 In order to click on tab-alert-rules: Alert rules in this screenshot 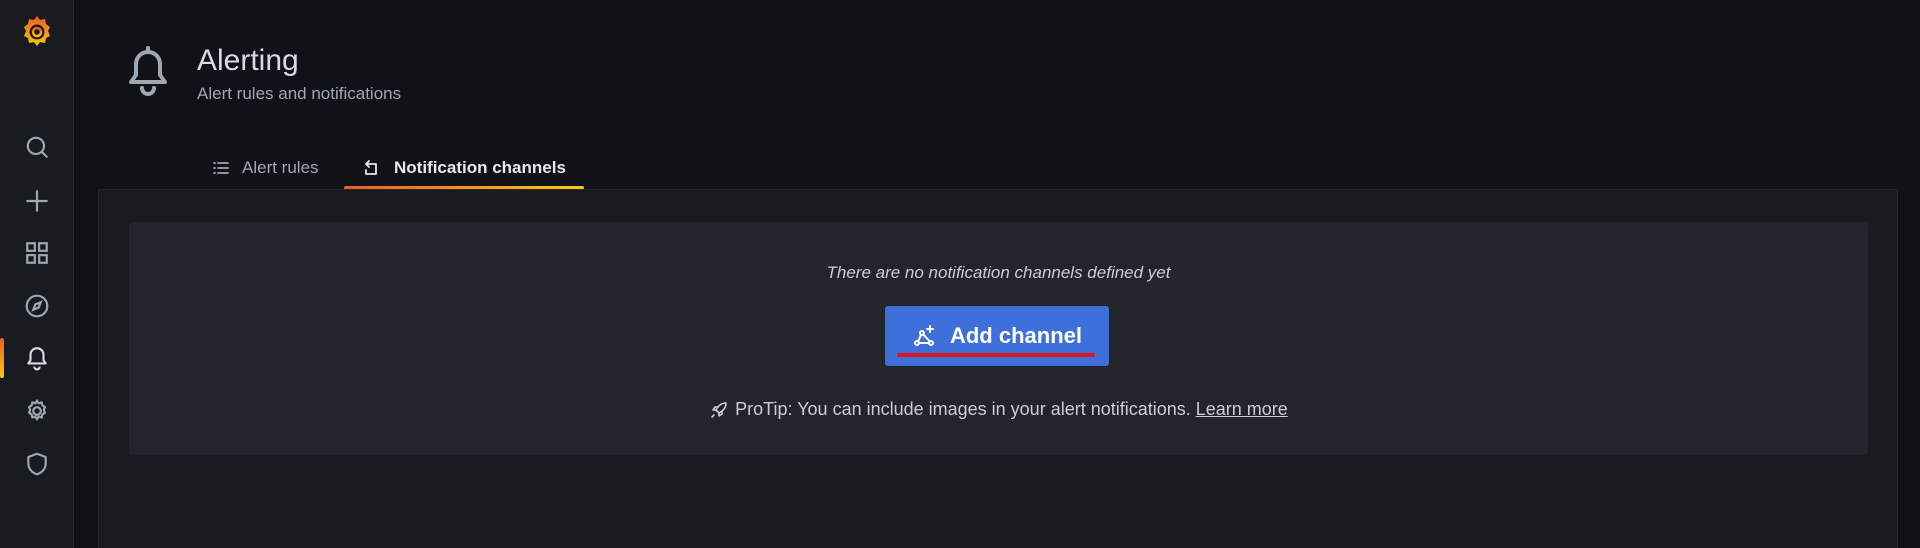, I will do `click(265, 168)`.